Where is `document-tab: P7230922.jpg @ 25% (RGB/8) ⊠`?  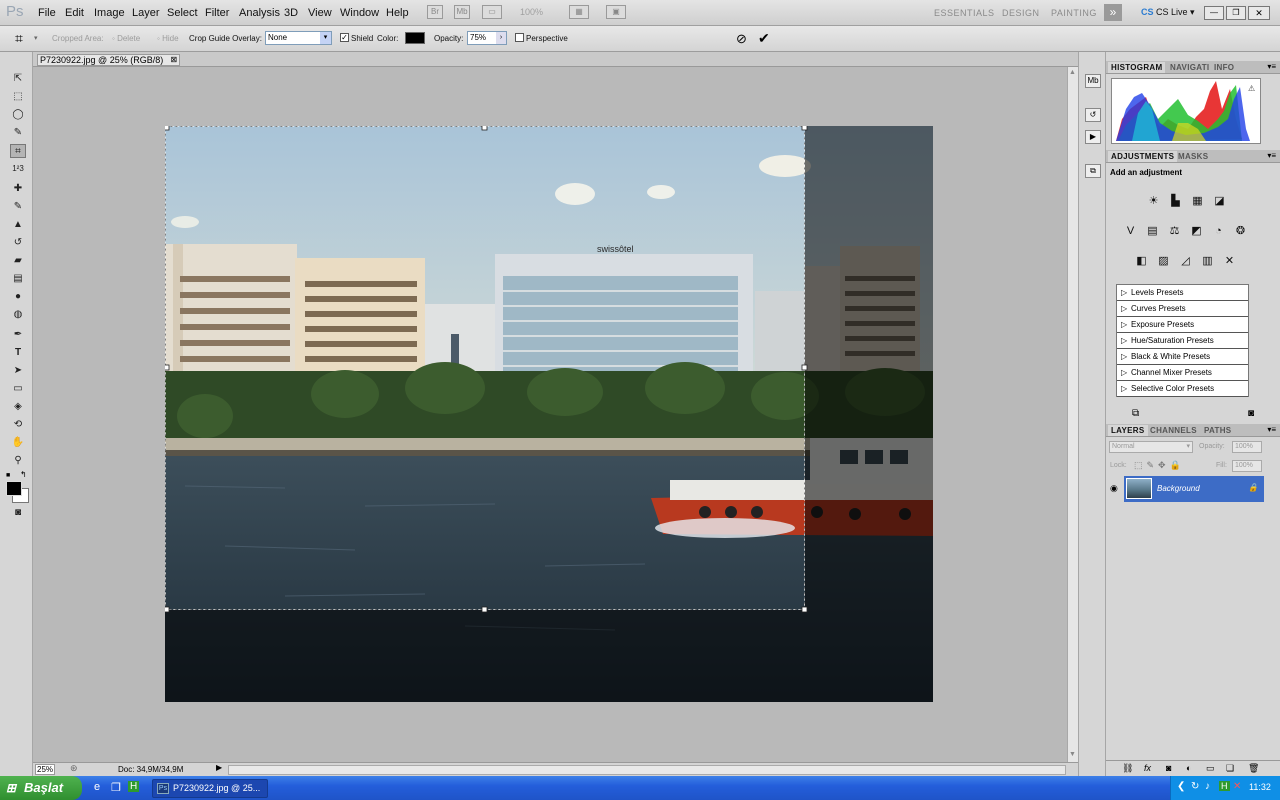
document-tab: P7230922.jpg @ 25% (RGB/8) ⊠ is located at coordinates (109, 60).